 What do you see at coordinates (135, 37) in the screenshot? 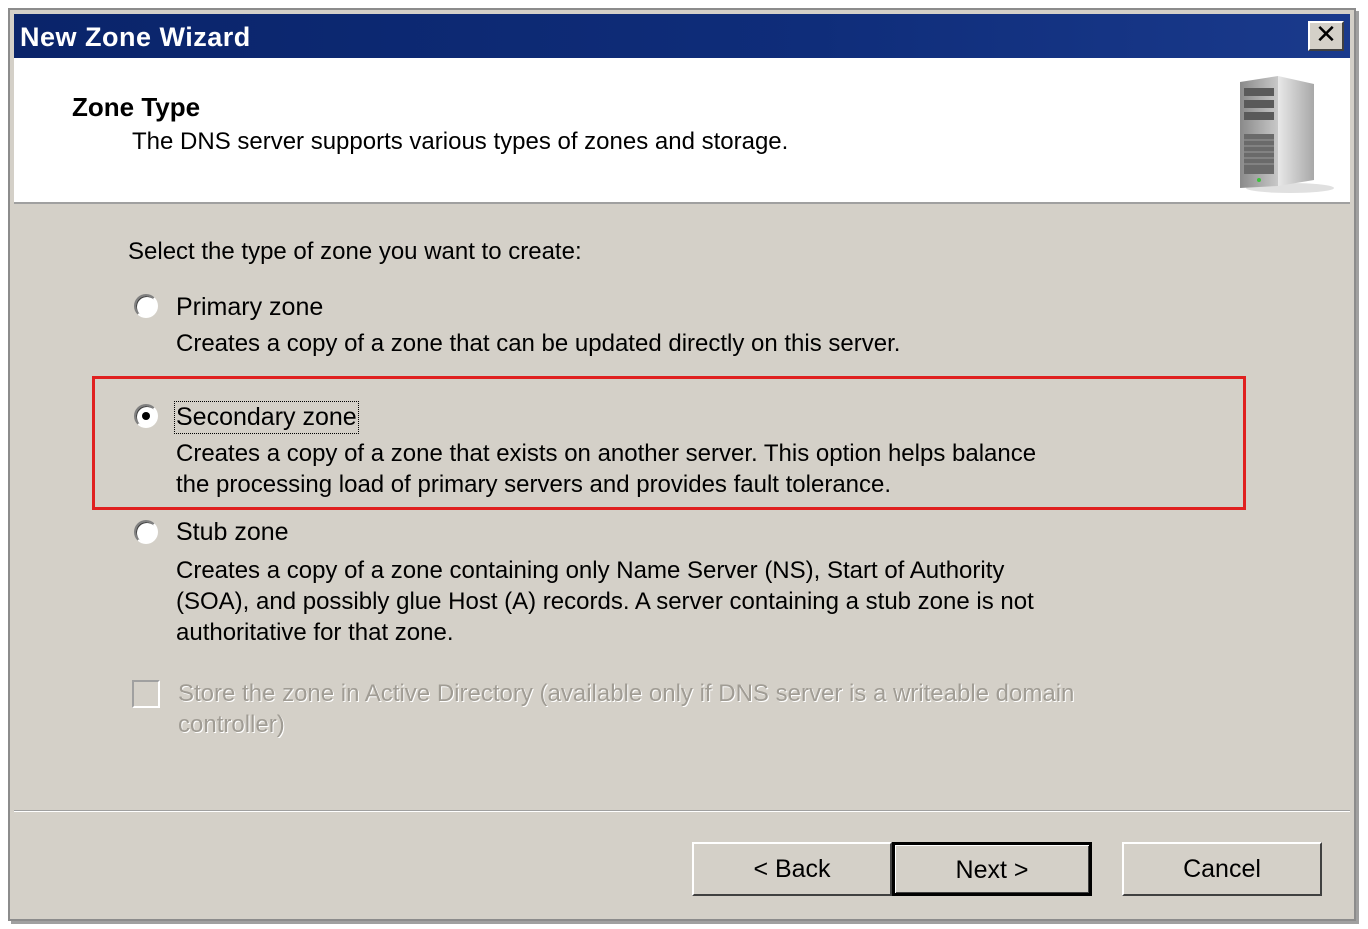
I see `window-title: New Zone Wizard` at bounding box center [135, 37].